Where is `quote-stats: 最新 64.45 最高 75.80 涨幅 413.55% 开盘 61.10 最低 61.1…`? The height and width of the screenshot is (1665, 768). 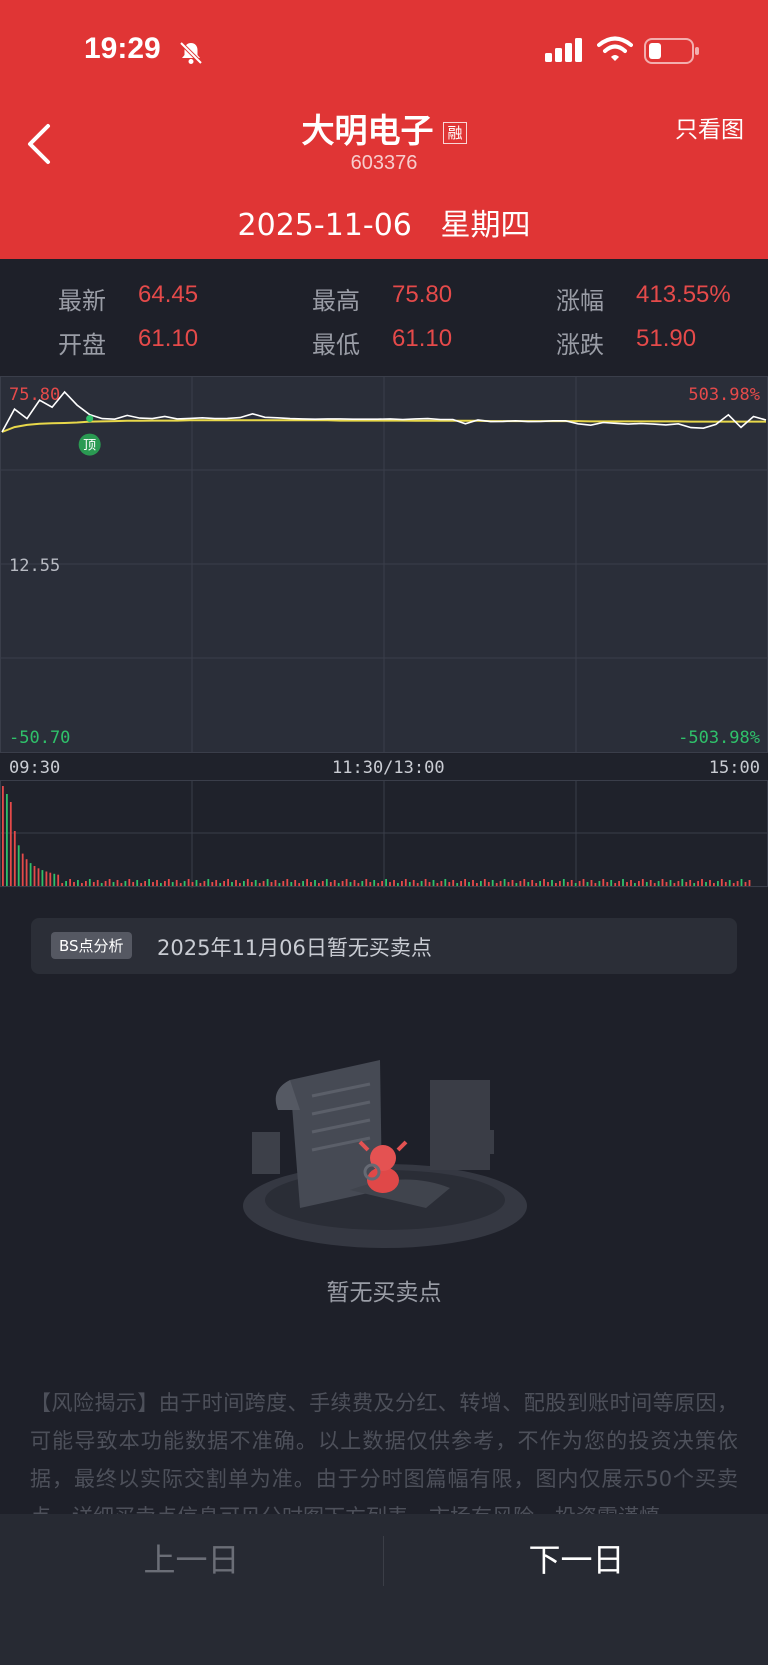
quote-stats: 最新 64.45 最高 75.80 涨幅 413.55% 开盘 61.10 最低 61.1… is located at coordinates (384, 318).